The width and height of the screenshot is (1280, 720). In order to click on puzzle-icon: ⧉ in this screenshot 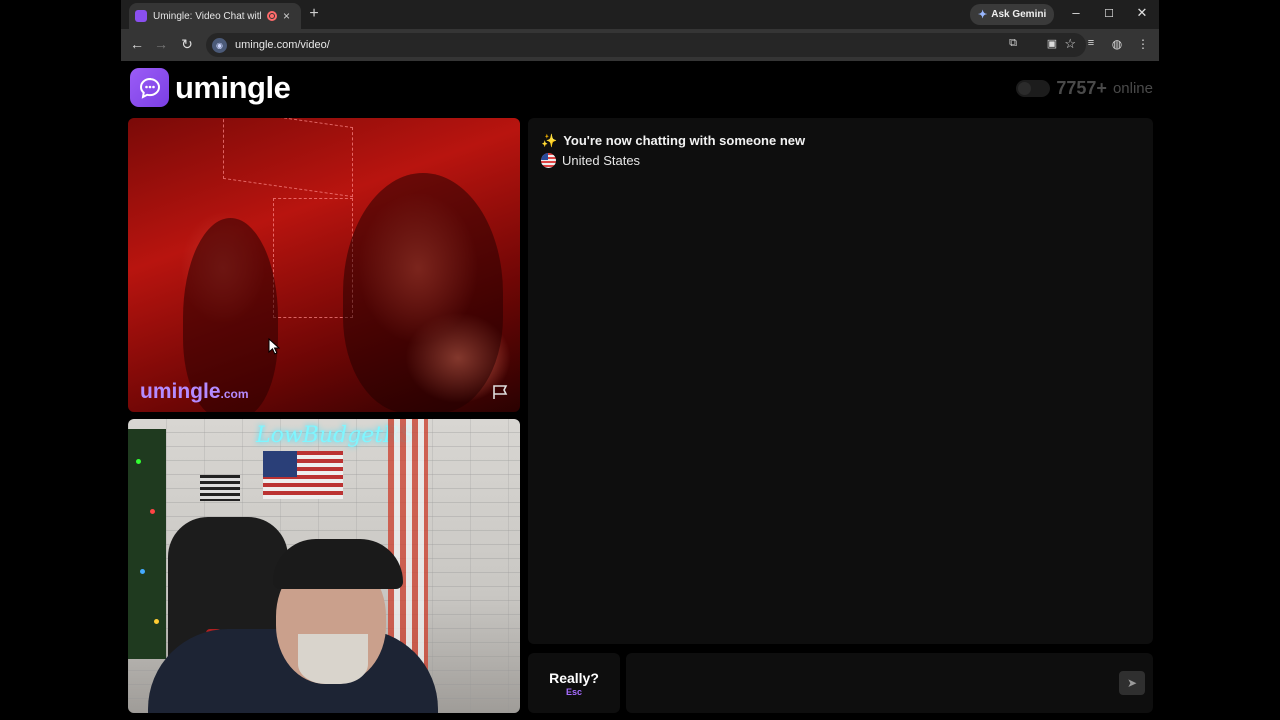, I will do `click(1013, 43)`.